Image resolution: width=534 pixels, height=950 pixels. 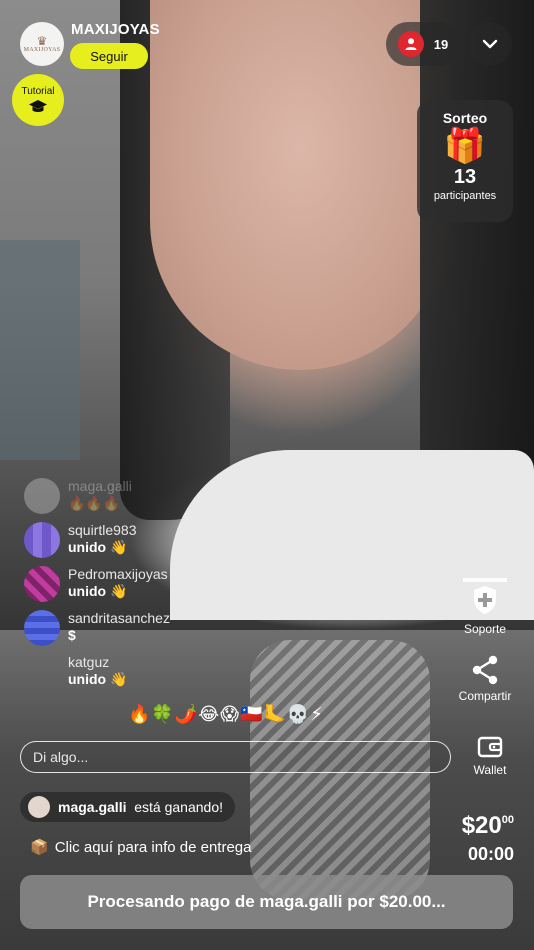 I want to click on shop-avatar: ♛ MAXIJOYAS, so click(x=42, y=44).